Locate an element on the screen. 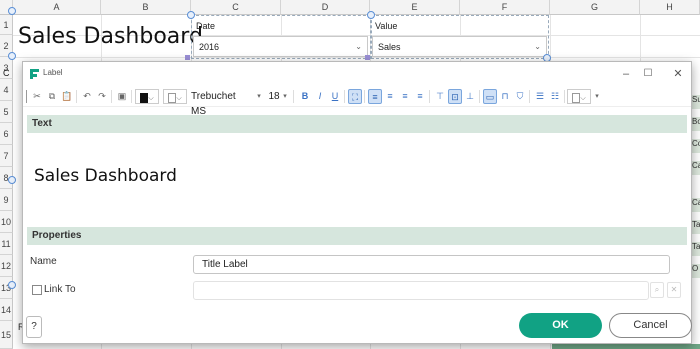  numbered-list-icon: ☷ is located at coordinates (555, 96).